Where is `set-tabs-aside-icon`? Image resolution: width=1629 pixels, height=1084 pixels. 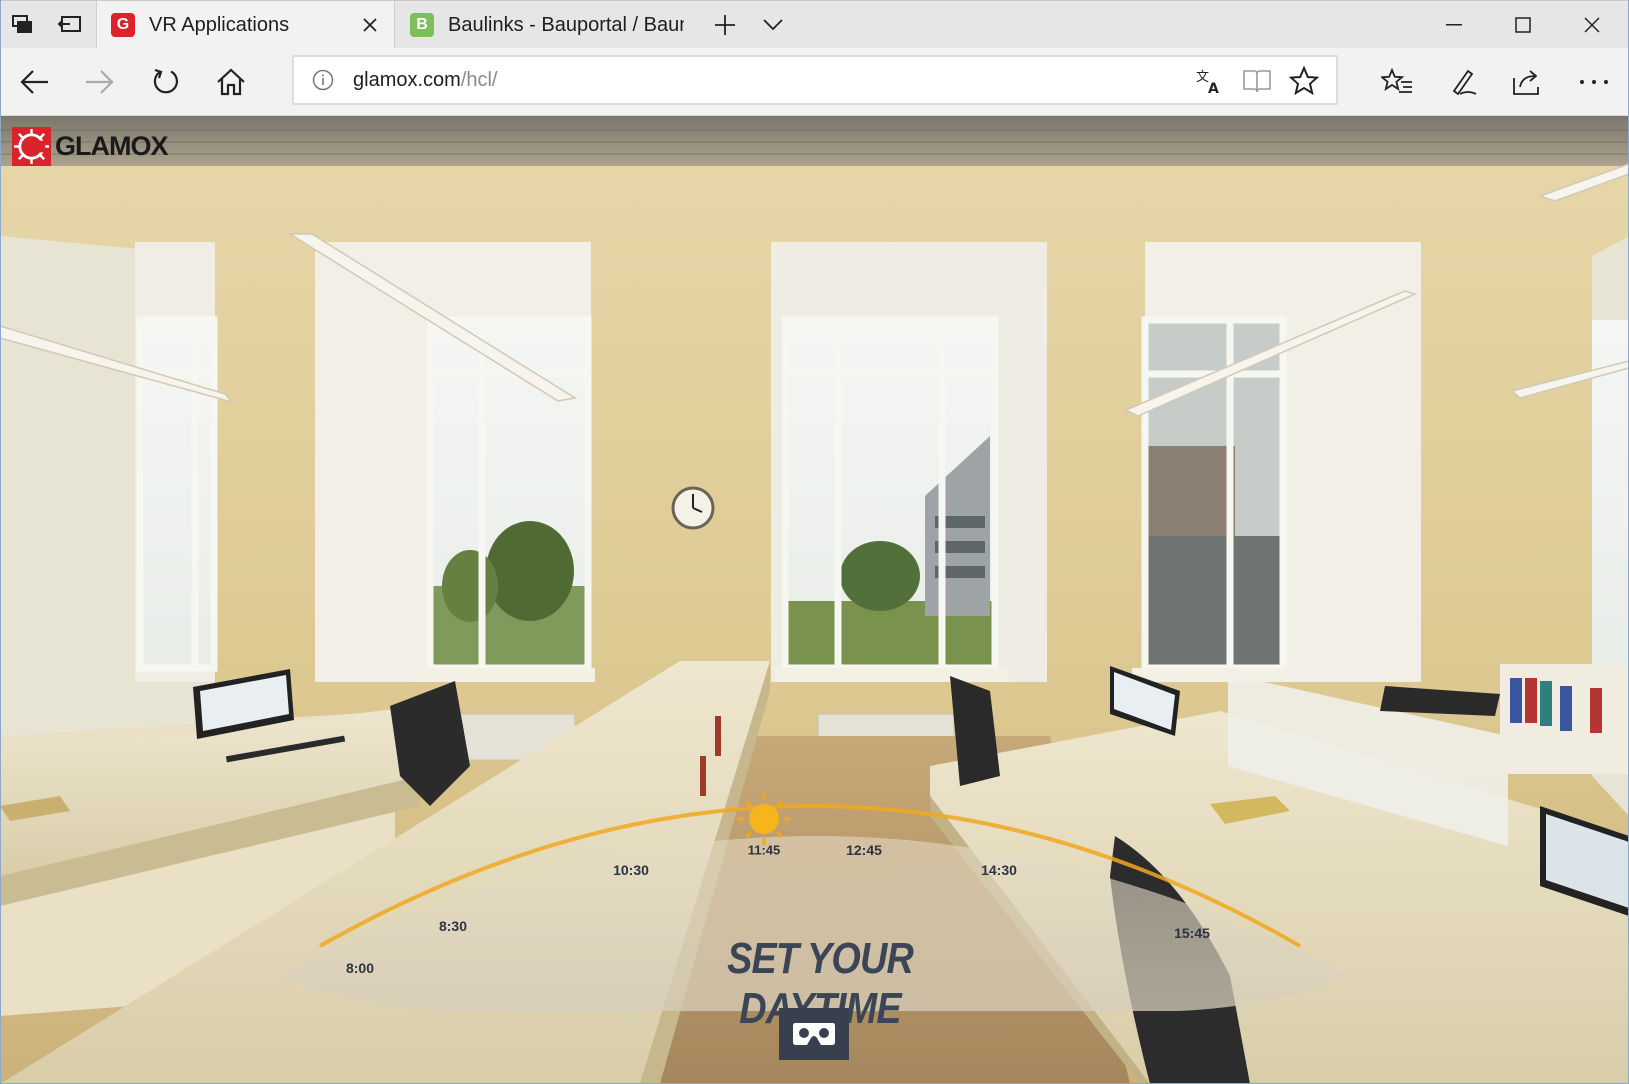 set-tabs-aside-icon is located at coordinates (70, 25).